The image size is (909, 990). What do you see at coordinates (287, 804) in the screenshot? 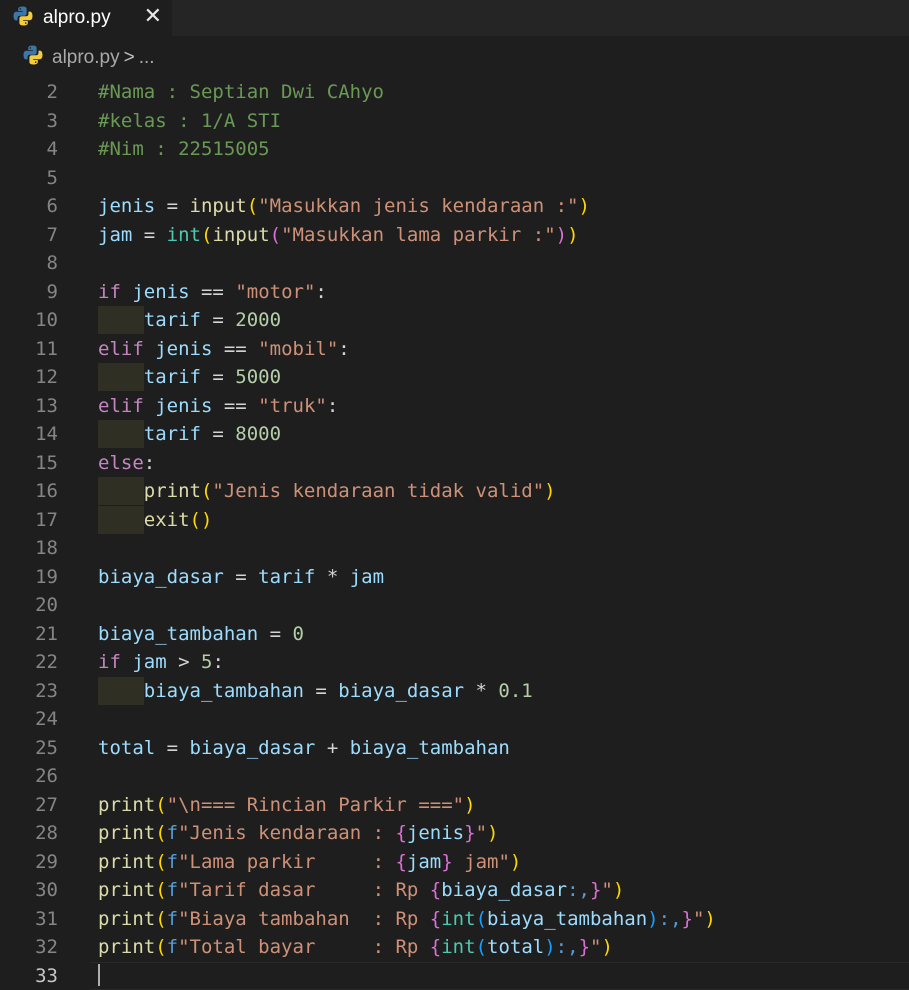
I see `code-text: print("\n=== Rincian Parkir ===")` at bounding box center [287, 804].